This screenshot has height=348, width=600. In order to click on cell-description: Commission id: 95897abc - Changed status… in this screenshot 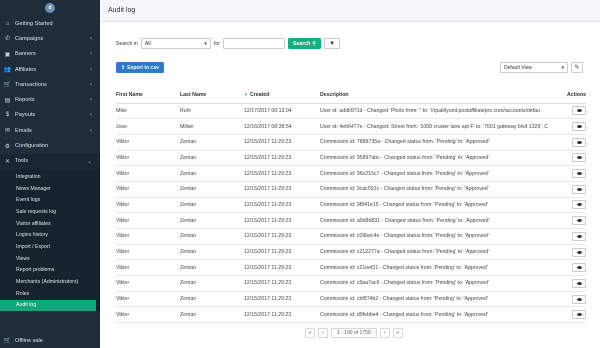, I will do `click(434, 158)`.